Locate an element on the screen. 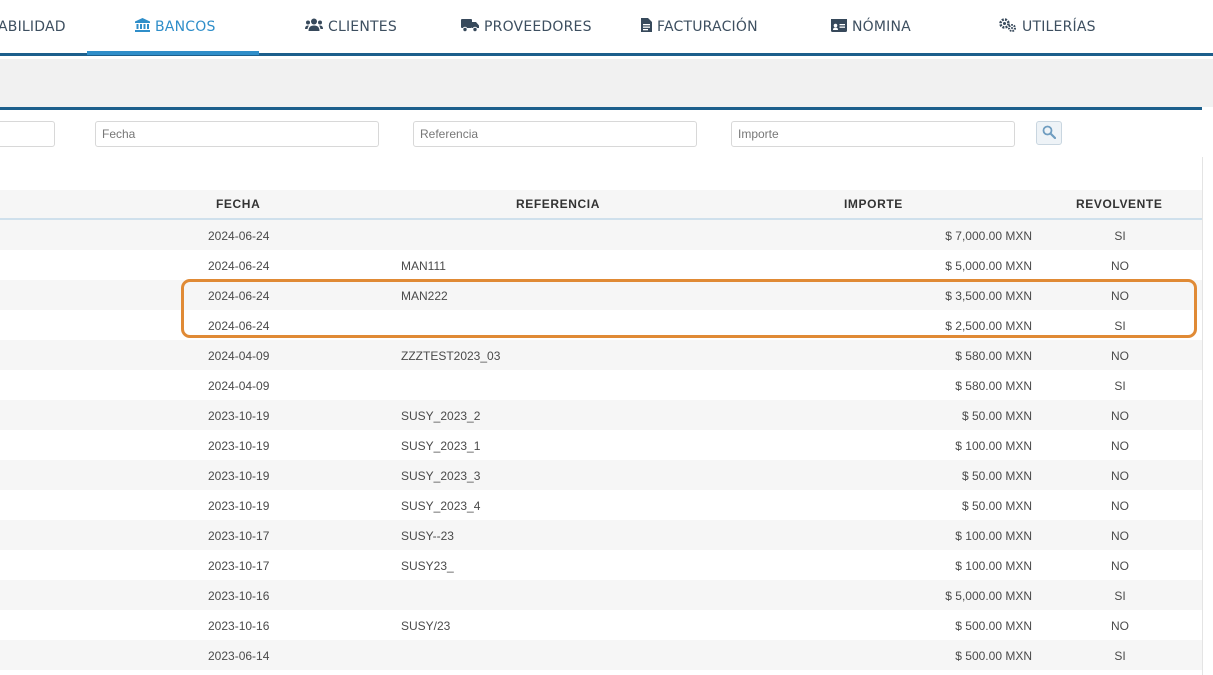 The image size is (1213, 675). column-header-importe: IMPORTE is located at coordinates (873, 204).